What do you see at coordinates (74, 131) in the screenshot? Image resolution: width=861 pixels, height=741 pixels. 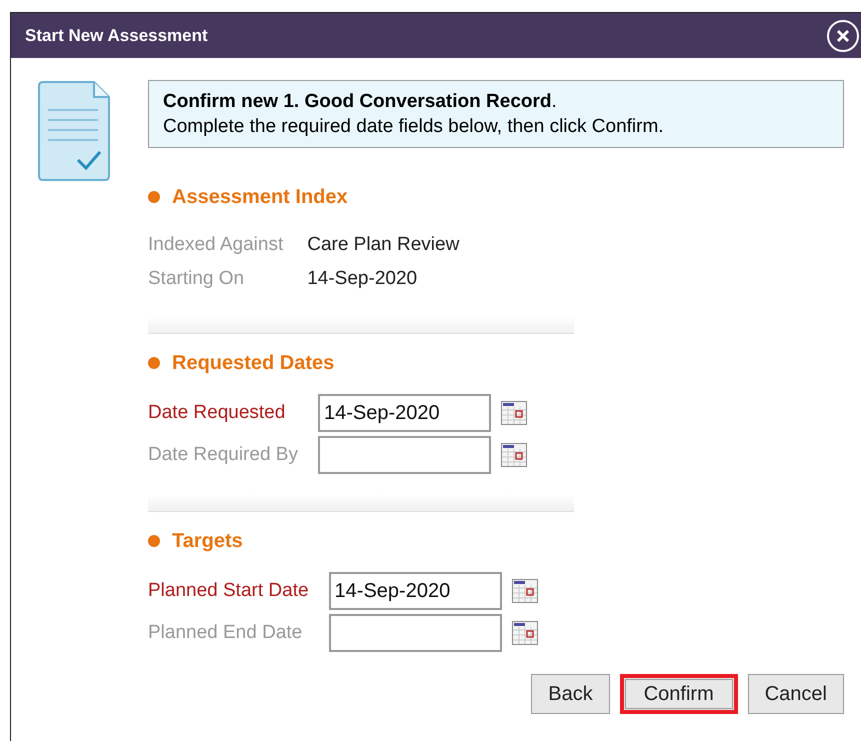 I see `document-check-icon` at bounding box center [74, 131].